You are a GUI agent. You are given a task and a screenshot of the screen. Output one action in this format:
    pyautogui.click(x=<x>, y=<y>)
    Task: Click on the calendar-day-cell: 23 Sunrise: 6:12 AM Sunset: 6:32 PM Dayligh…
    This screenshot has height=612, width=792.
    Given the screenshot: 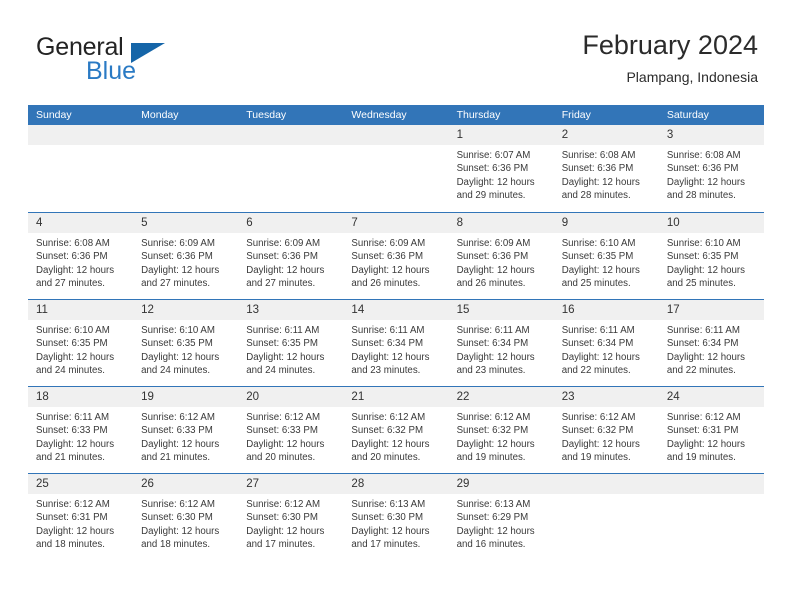 What is the action you would take?
    pyautogui.click(x=606, y=430)
    